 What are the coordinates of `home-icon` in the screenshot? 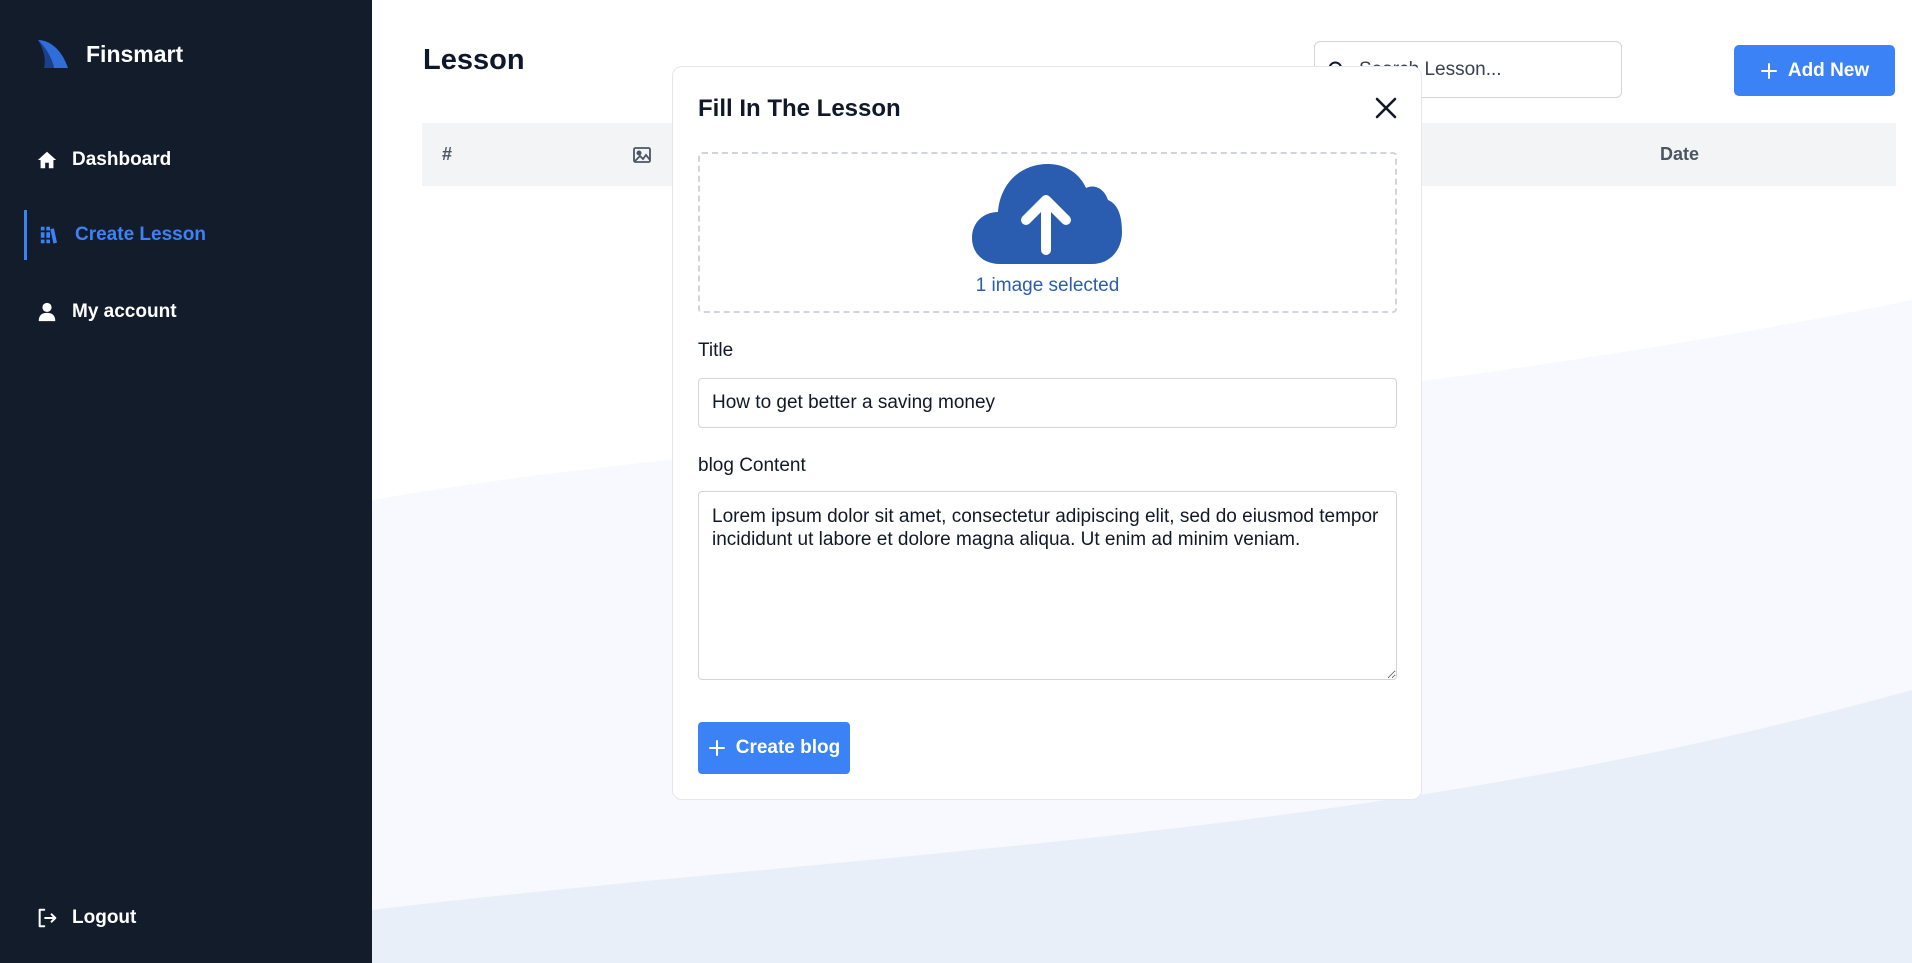 It's located at (47, 160).